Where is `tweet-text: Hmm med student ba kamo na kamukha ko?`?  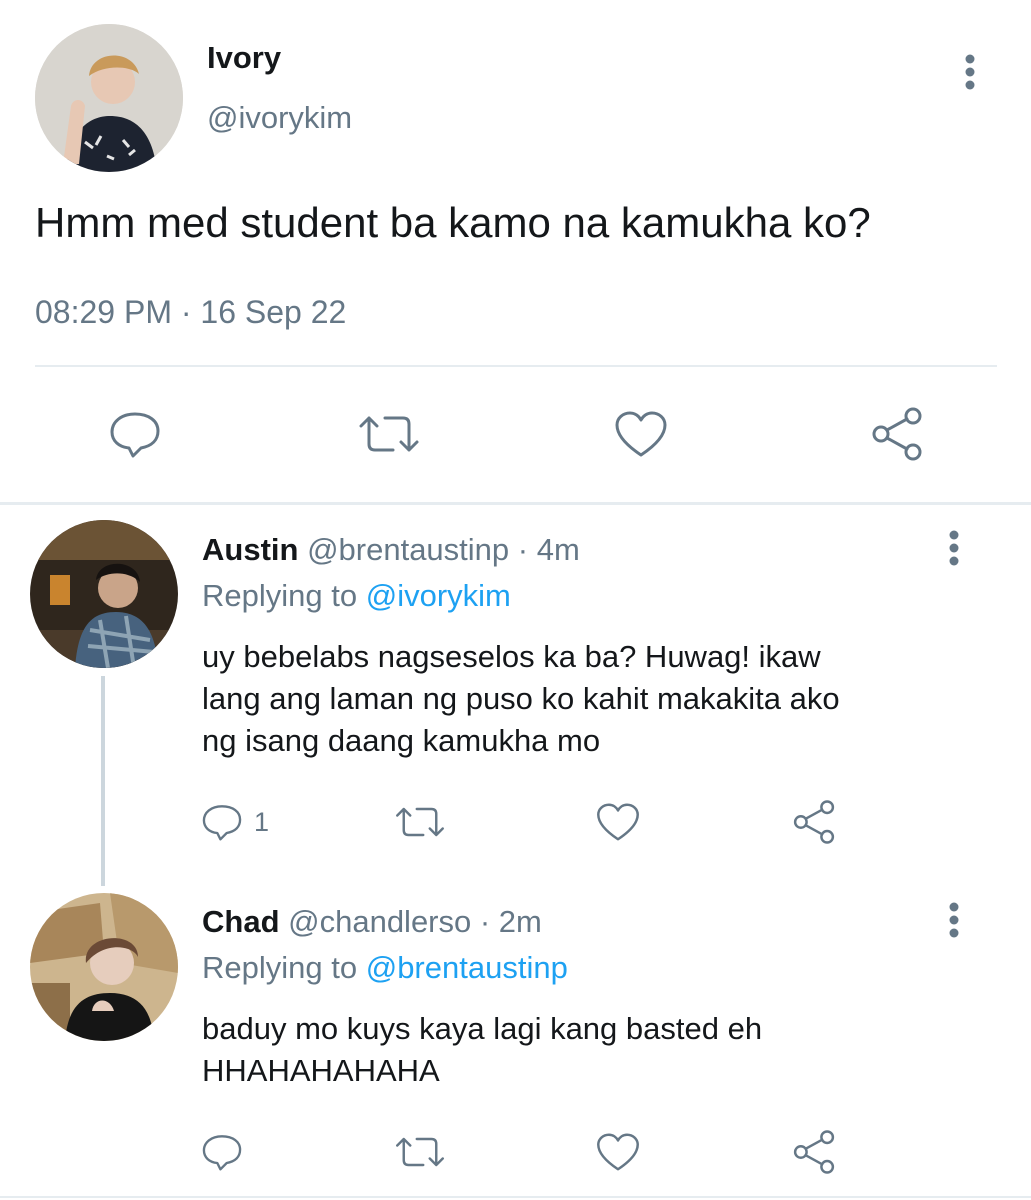
tweet-text: Hmm med student ba kamo na kamukha ko? is located at coordinates (453, 222).